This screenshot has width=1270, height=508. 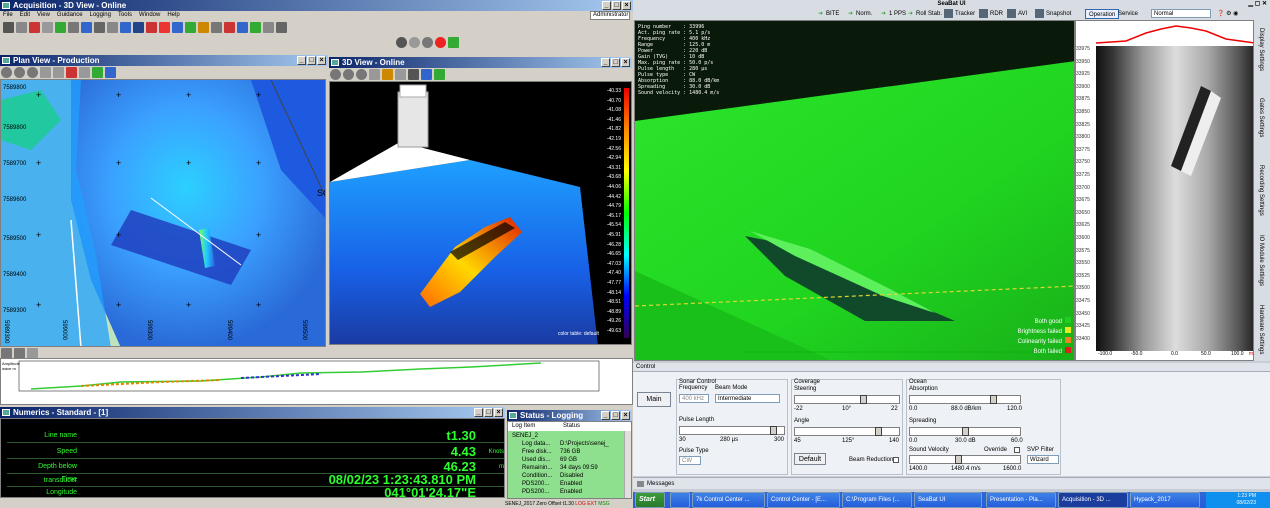 What do you see at coordinates (1165, 500) in the screenshot?
I see `task-hypack: Hypack_2017` at bounding box center [1165, 500].